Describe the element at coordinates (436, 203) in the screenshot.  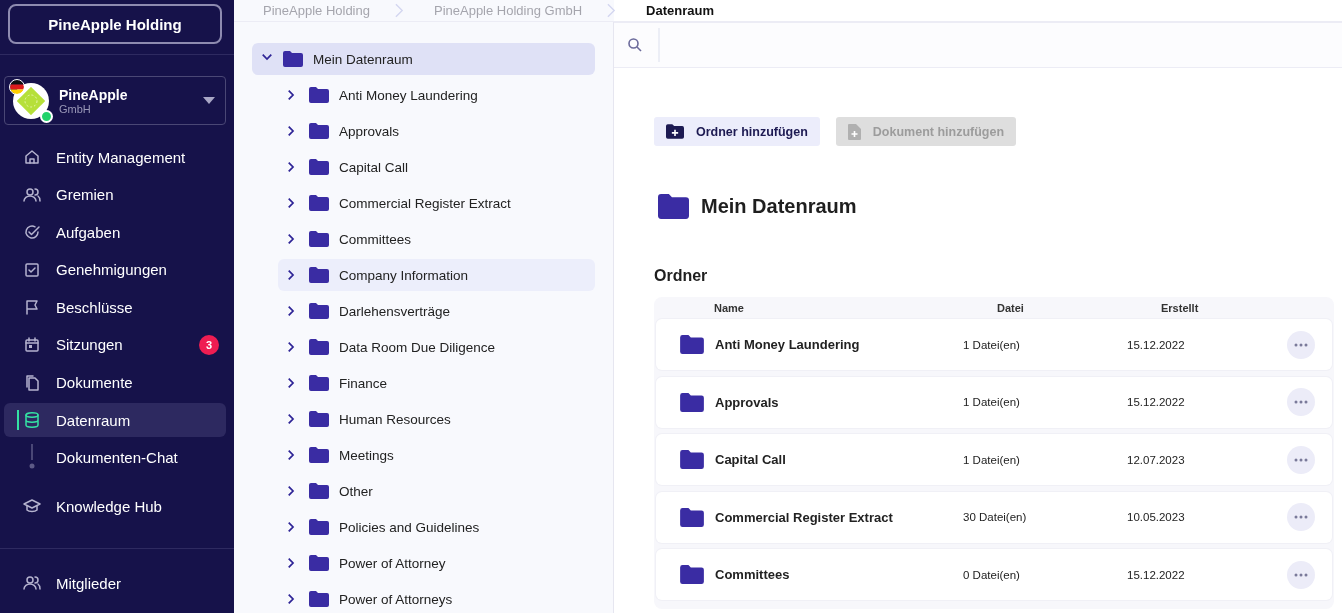
I see `tree-item: Commercial Register Extract` at that location.